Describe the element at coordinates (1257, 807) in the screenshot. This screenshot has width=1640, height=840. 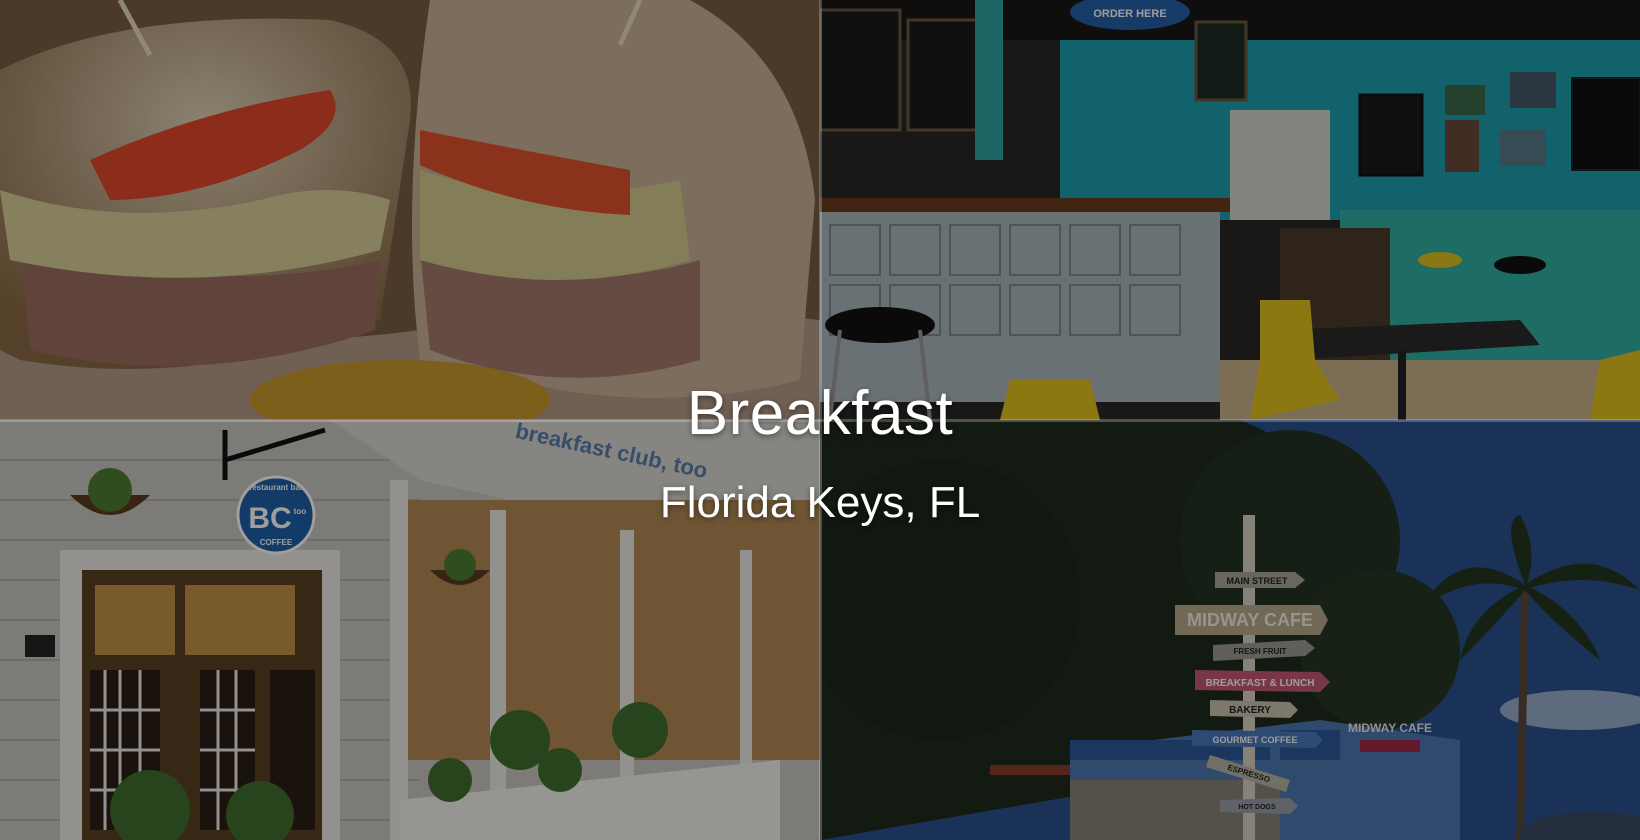
I see `signpost-sign-7: HOT DOGS` at that location.